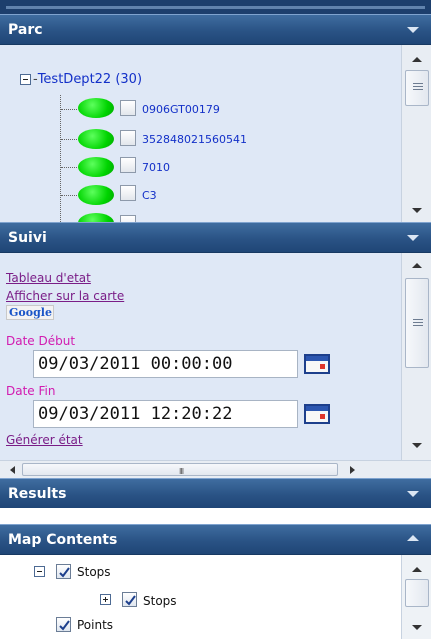 The image size is (431, 639). I want to click on item-label: C3, so click(149, 195).